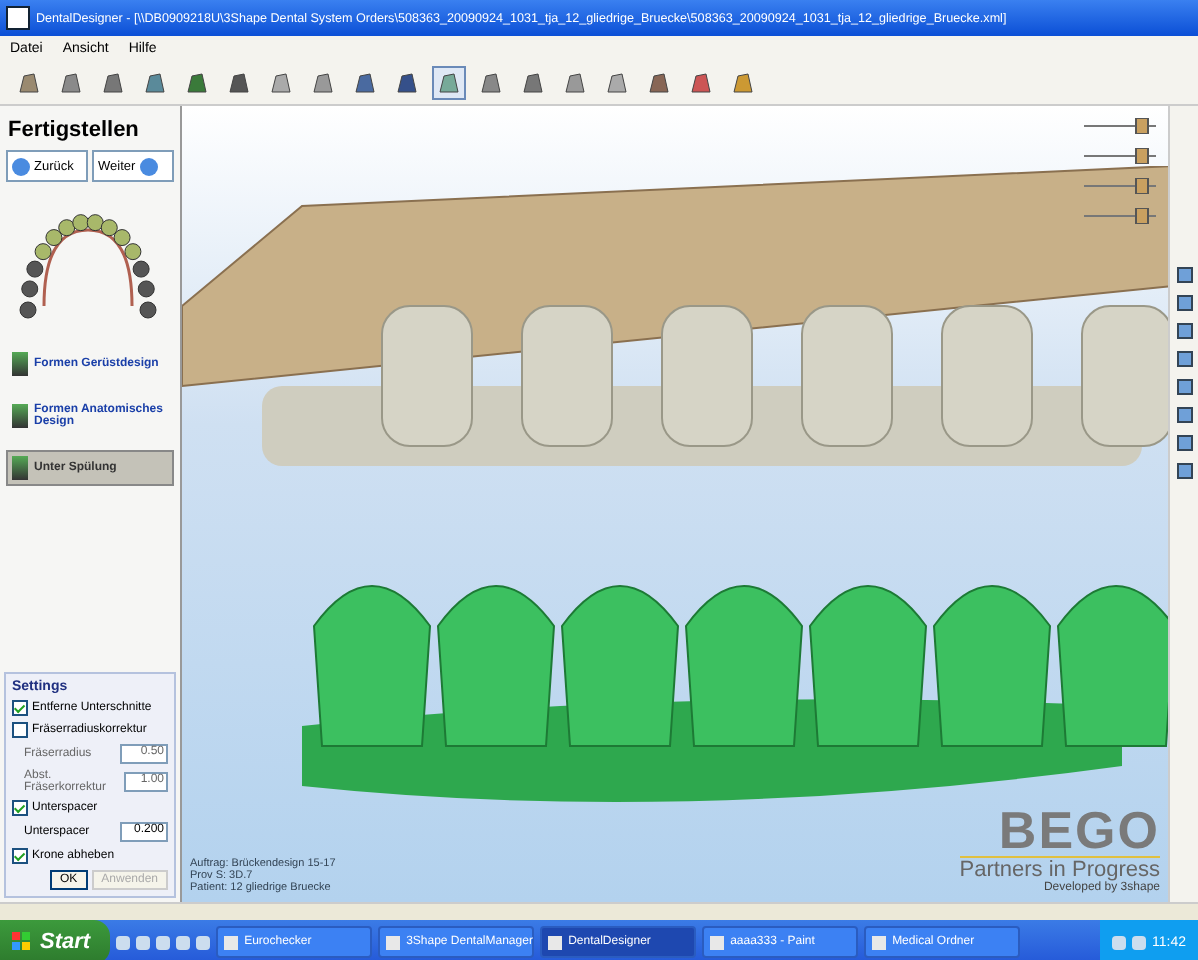  Describe the element at coordinates (1079, 830) in the screenshot. I see `logo-text: BEGO` at that location.